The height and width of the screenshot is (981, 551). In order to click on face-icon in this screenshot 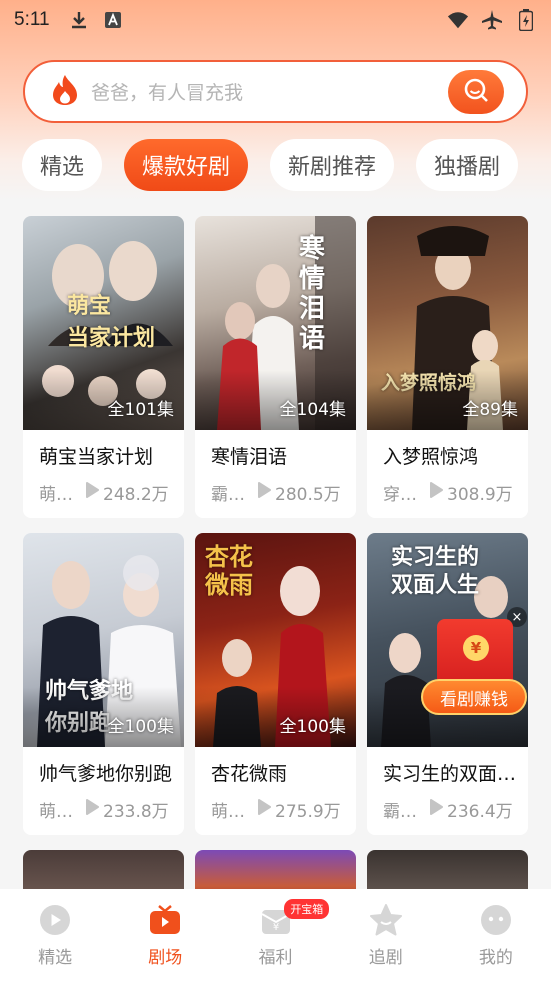, I will do `click(496, 920)`.